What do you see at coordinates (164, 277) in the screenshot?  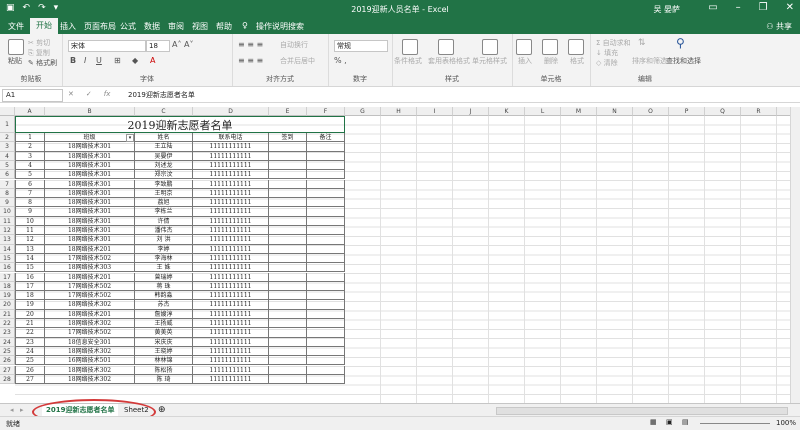 I see `table-cell: 曾瑞婷` at bounding box center [164, 277].